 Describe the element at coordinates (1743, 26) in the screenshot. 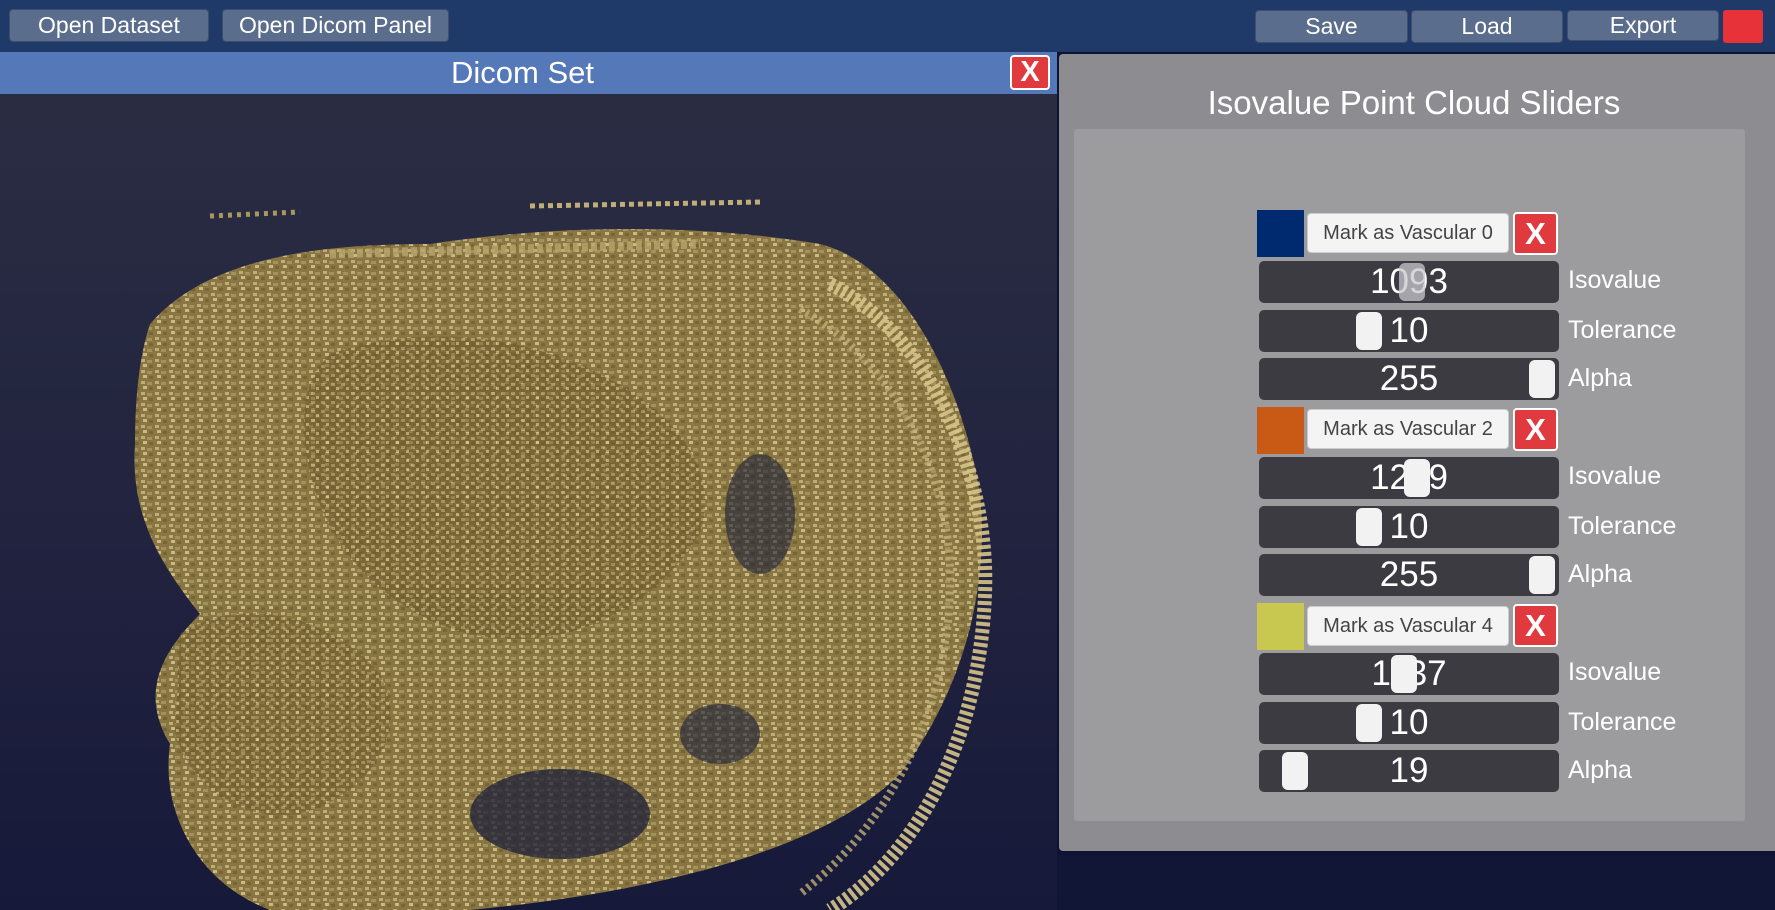

I see `close-app-button` at that location.